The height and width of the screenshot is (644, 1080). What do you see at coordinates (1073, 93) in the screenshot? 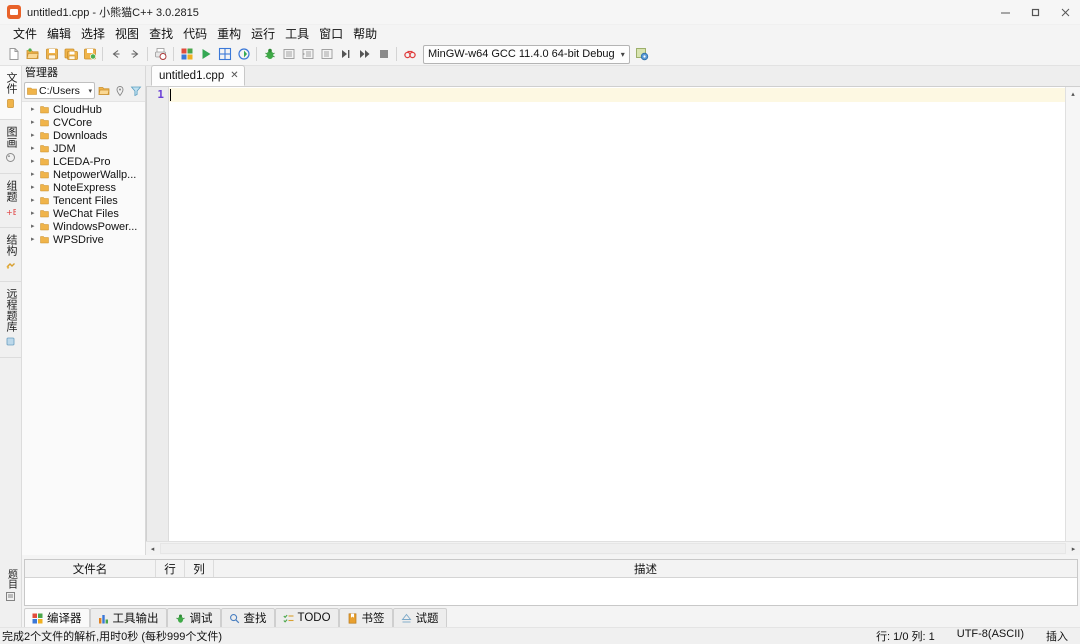
I see `scroll-up-icon: ▴` at bounding box center [1073, 93].